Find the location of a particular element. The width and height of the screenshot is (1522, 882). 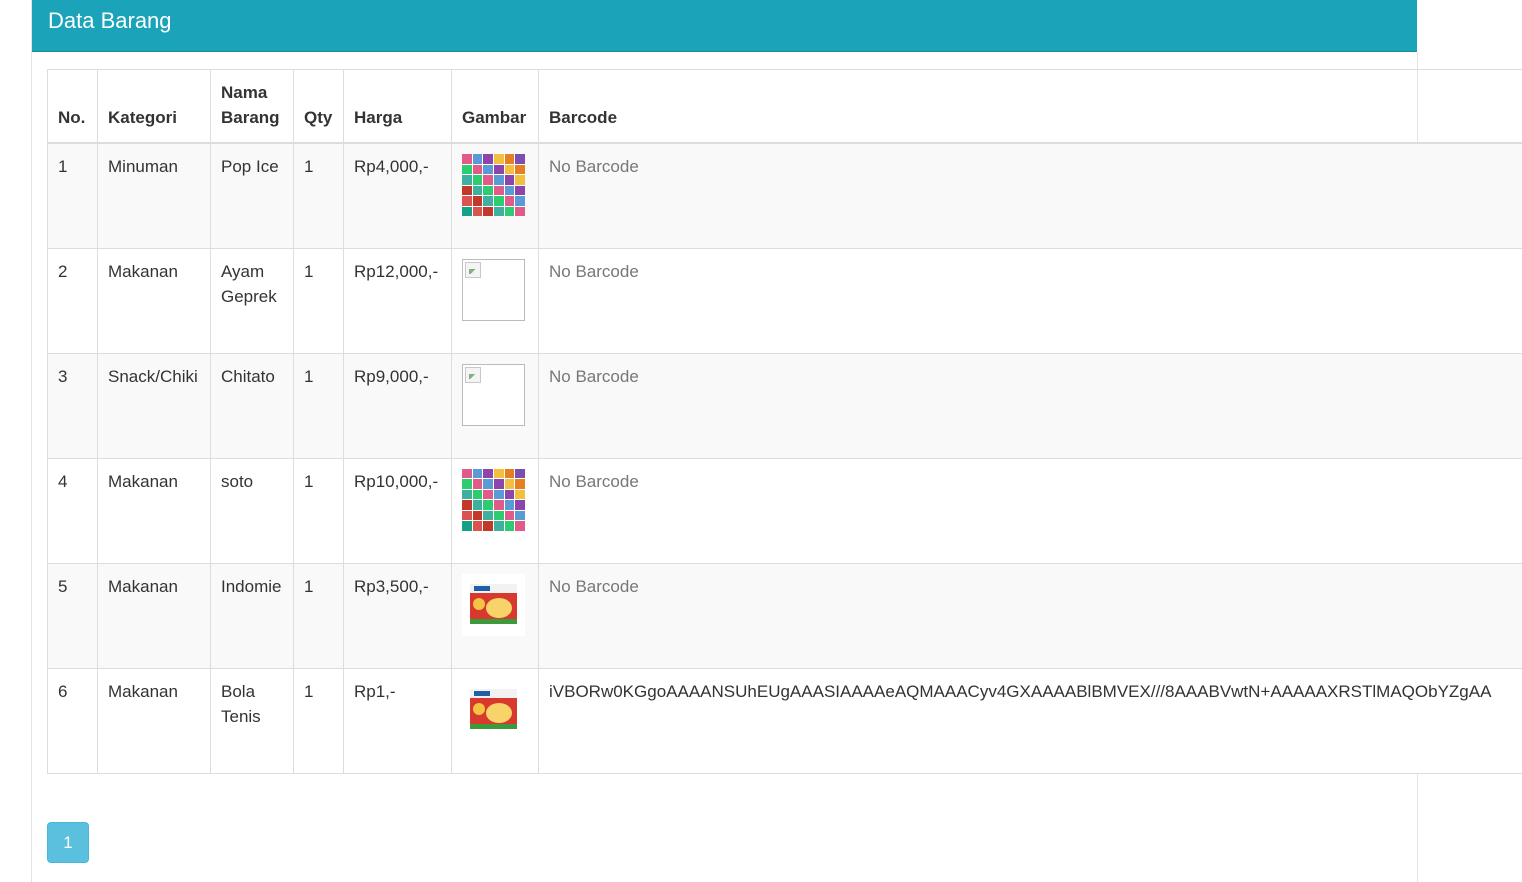

cell-no: 3 is located at coordinates (72, 405).